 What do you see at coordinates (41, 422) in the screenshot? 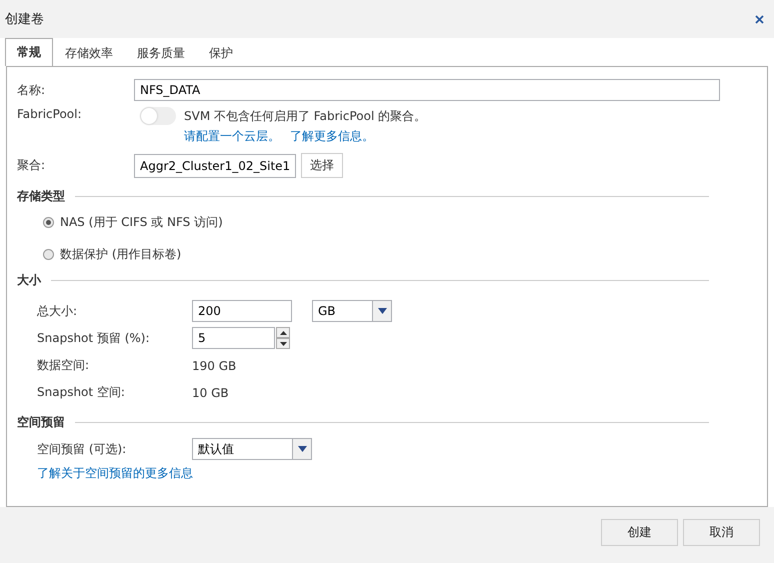
I see `section-title: 空间预留` at bounding box center [41, 422].